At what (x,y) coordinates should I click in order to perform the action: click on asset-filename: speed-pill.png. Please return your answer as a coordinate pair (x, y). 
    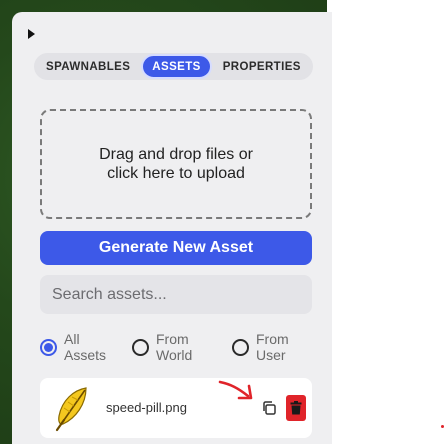
    Looking at the image, I should click on (146, 407).